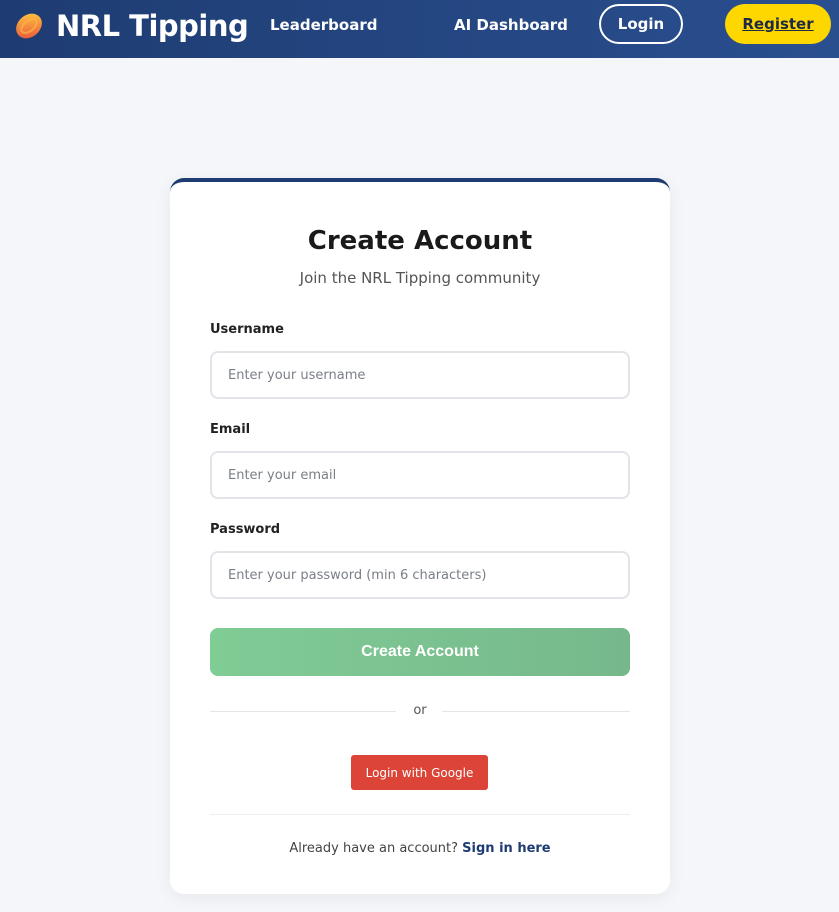 This screenshot has width=839, height=912. What do you see at coordinates (323, 25) in the screenshot?
I see `nav-leaderboard-link: Leaderboard` at bounding box center [323, 25].